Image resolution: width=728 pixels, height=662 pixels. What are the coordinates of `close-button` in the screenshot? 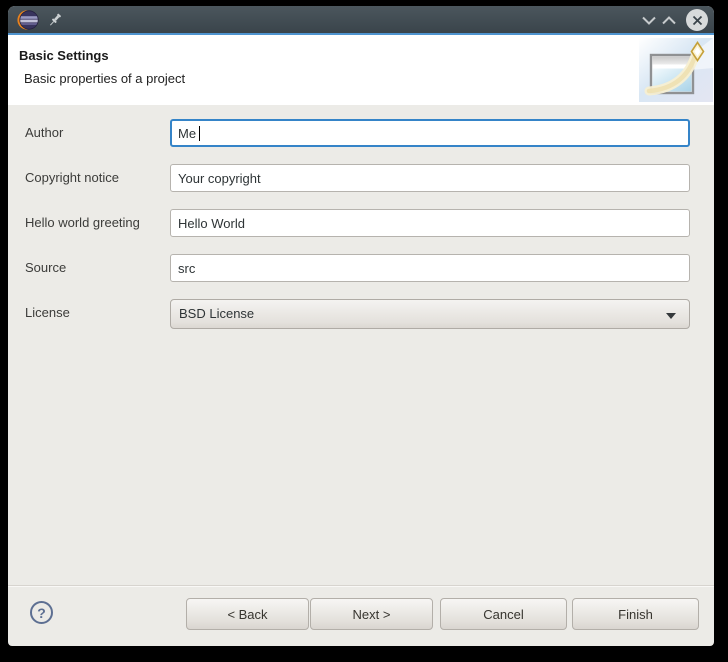 It's located at (697, 20).